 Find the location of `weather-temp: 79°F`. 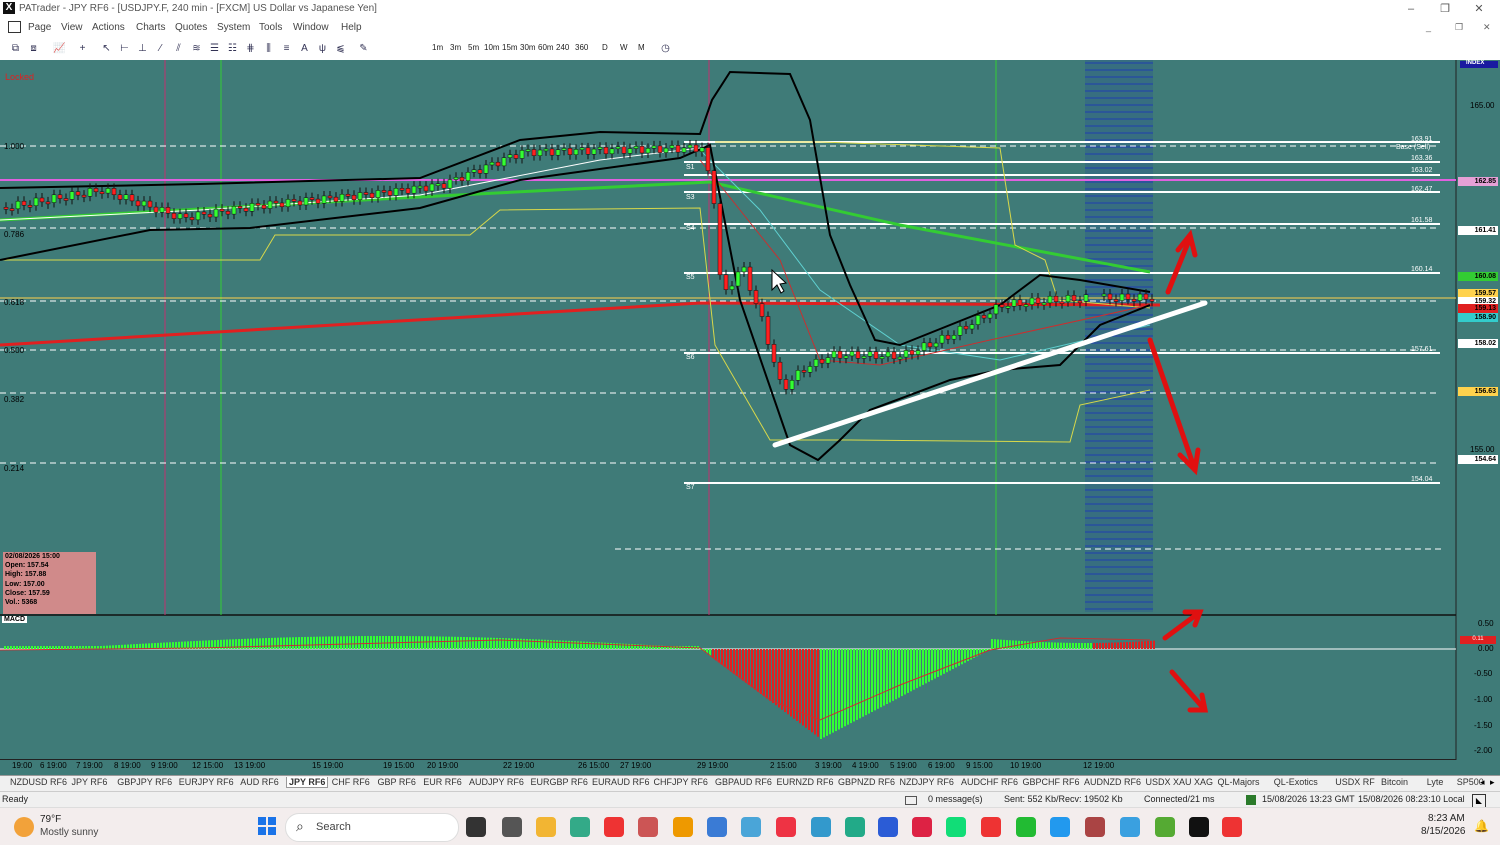

weather-temp: 79°F is located at coordinates (50, 819).